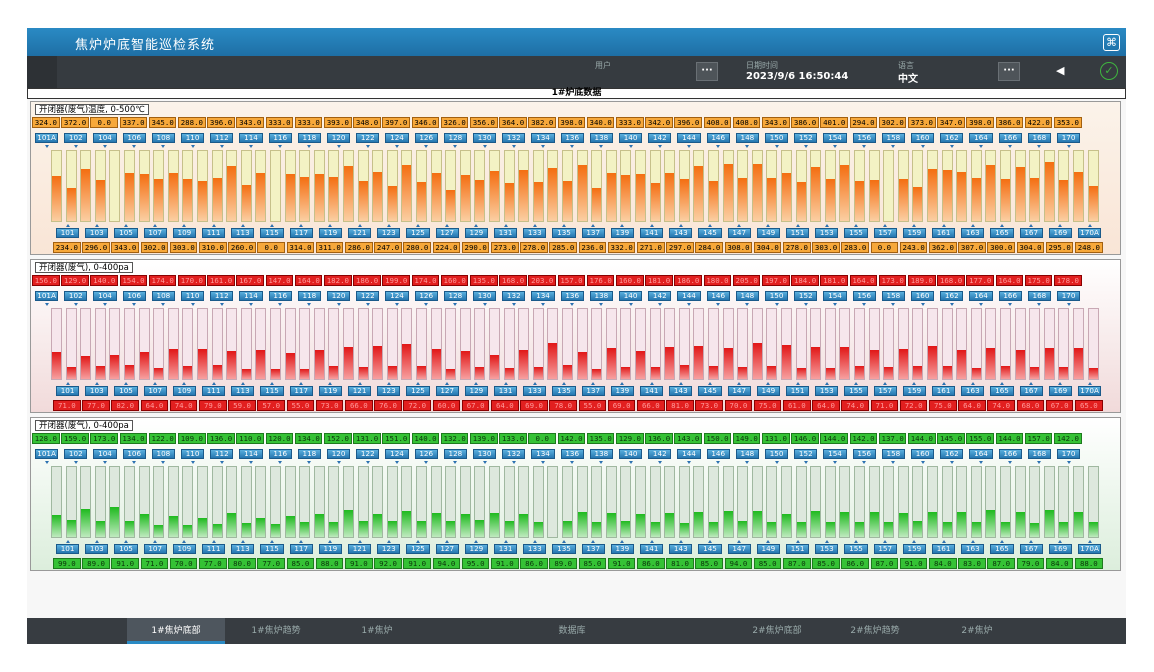 This screenshot has width=1154, height=672. What do you see at coordinates (806, 138) in the screenshot?
I see `top-channel-badge: 152` at bounding box center [806, 138].